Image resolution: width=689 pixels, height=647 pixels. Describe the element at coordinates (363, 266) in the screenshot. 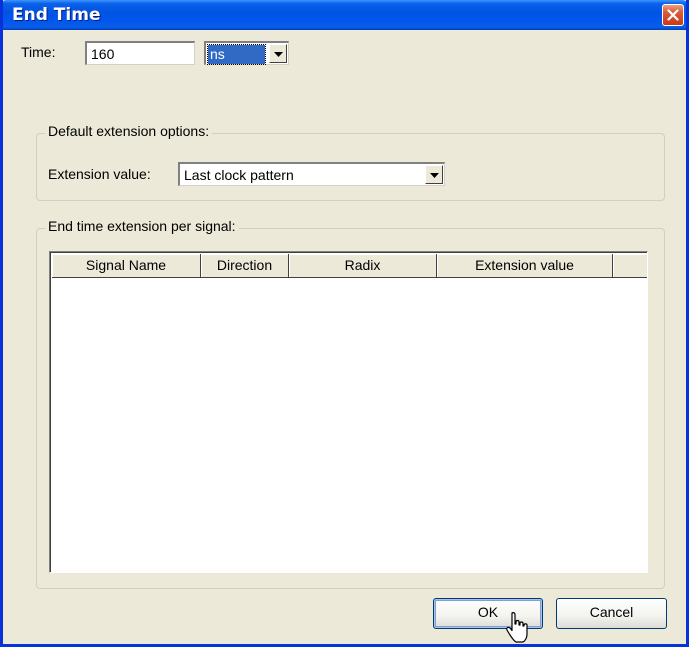

I see `column-radix: Radix` at that location.